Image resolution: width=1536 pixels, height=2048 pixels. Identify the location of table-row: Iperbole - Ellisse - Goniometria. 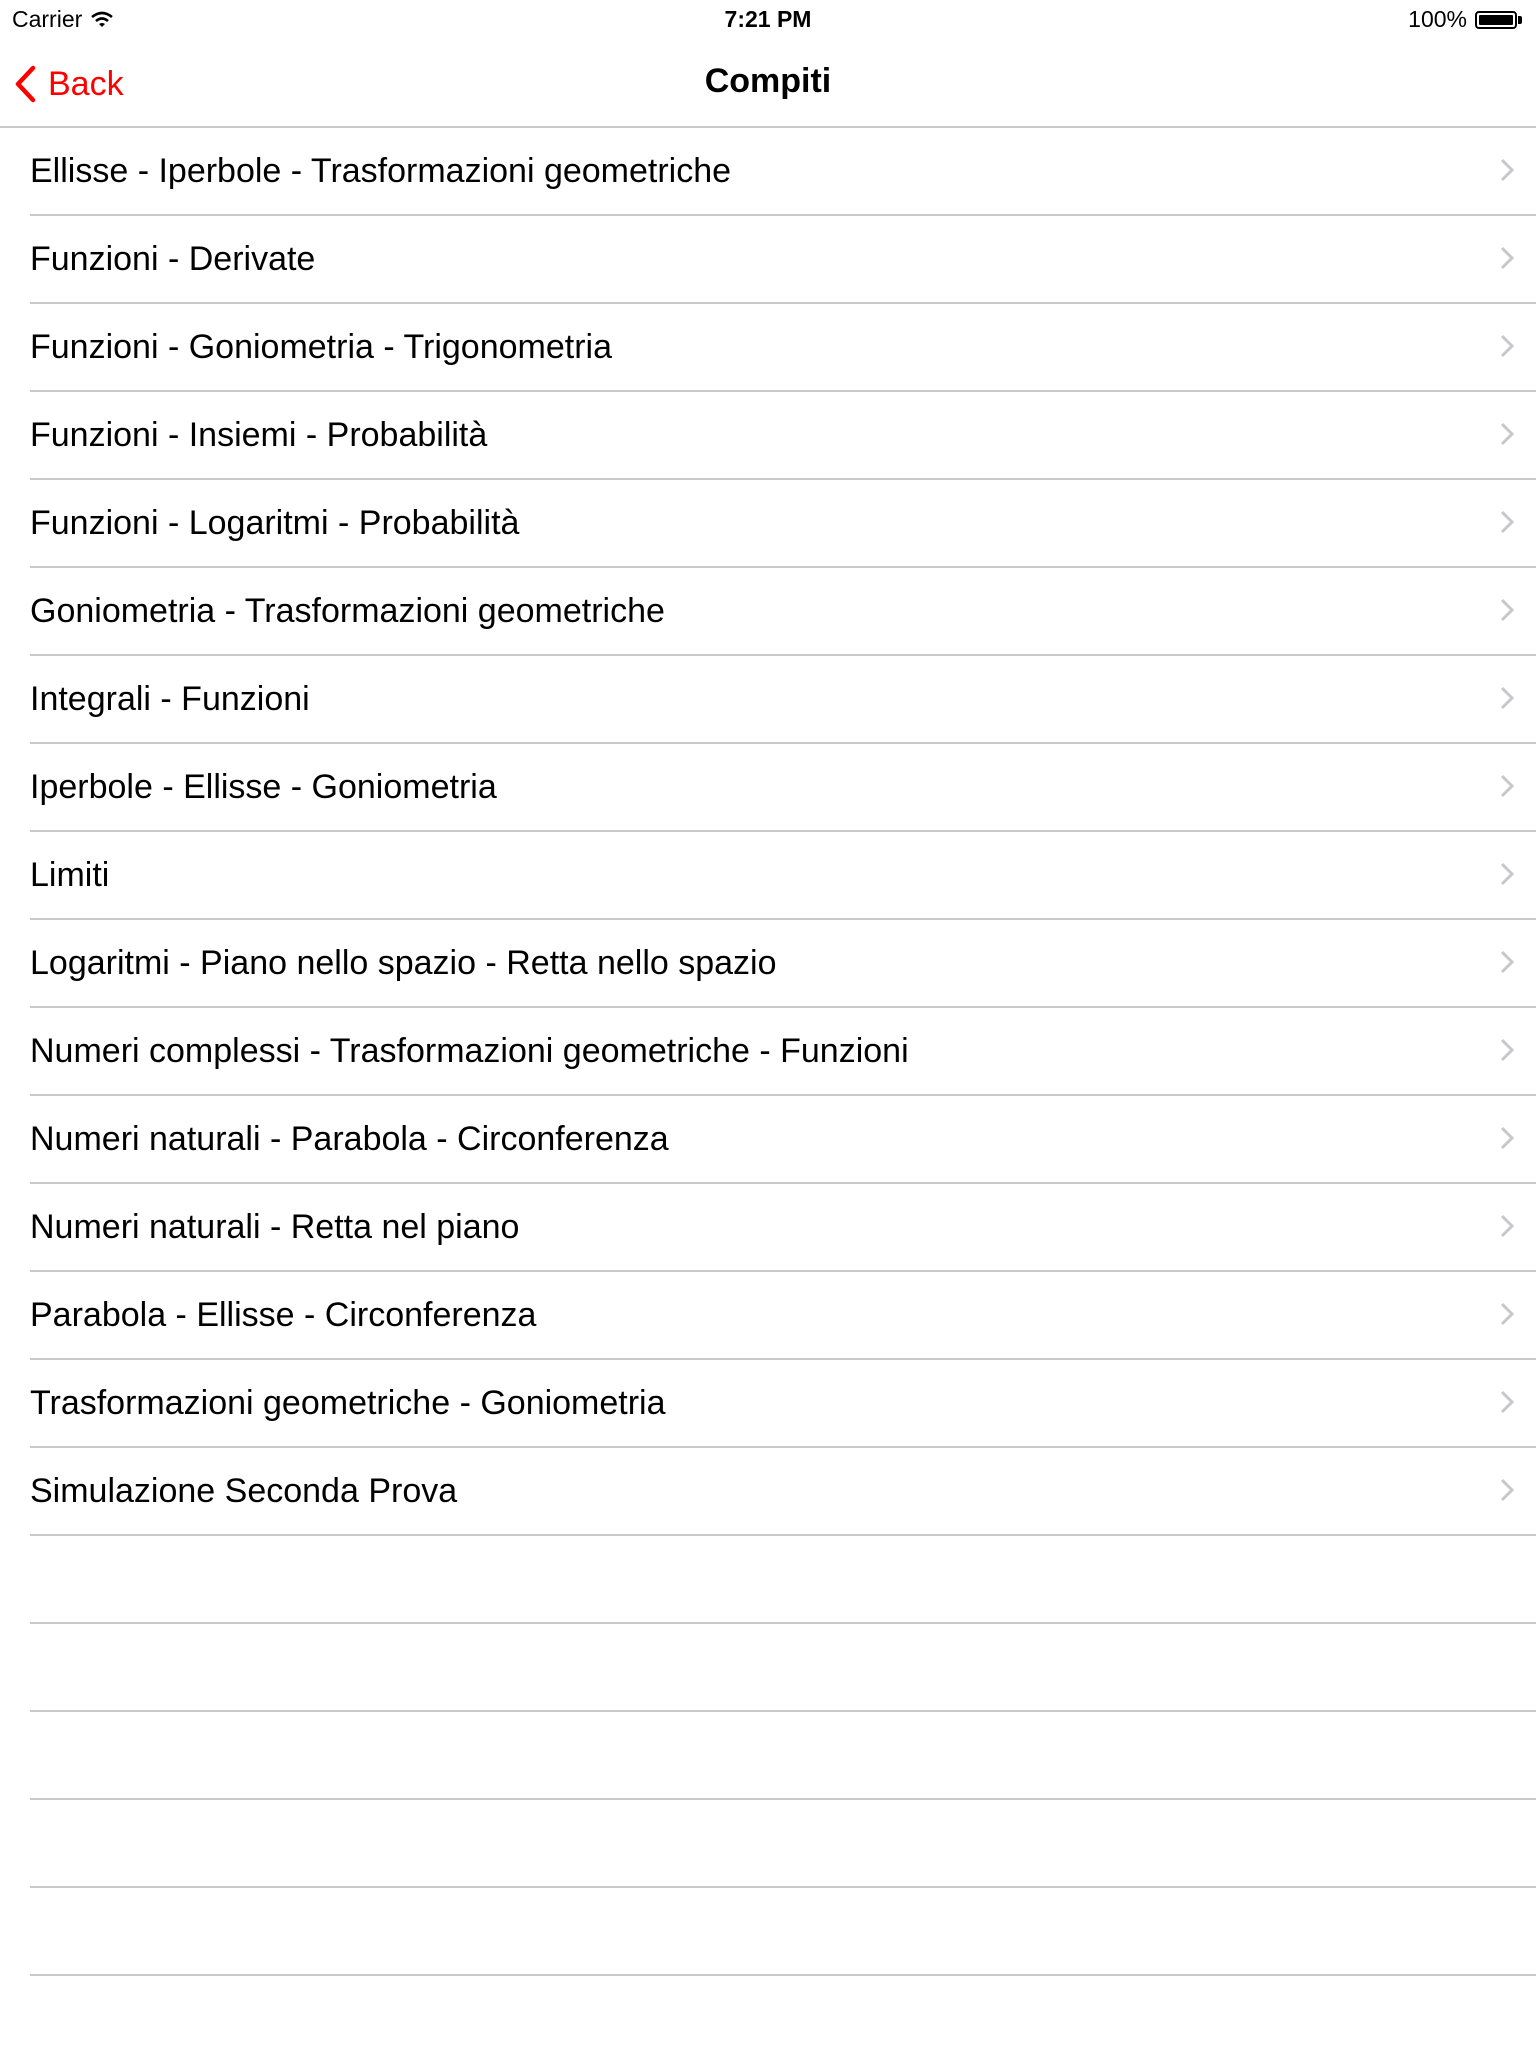
(783, 788).